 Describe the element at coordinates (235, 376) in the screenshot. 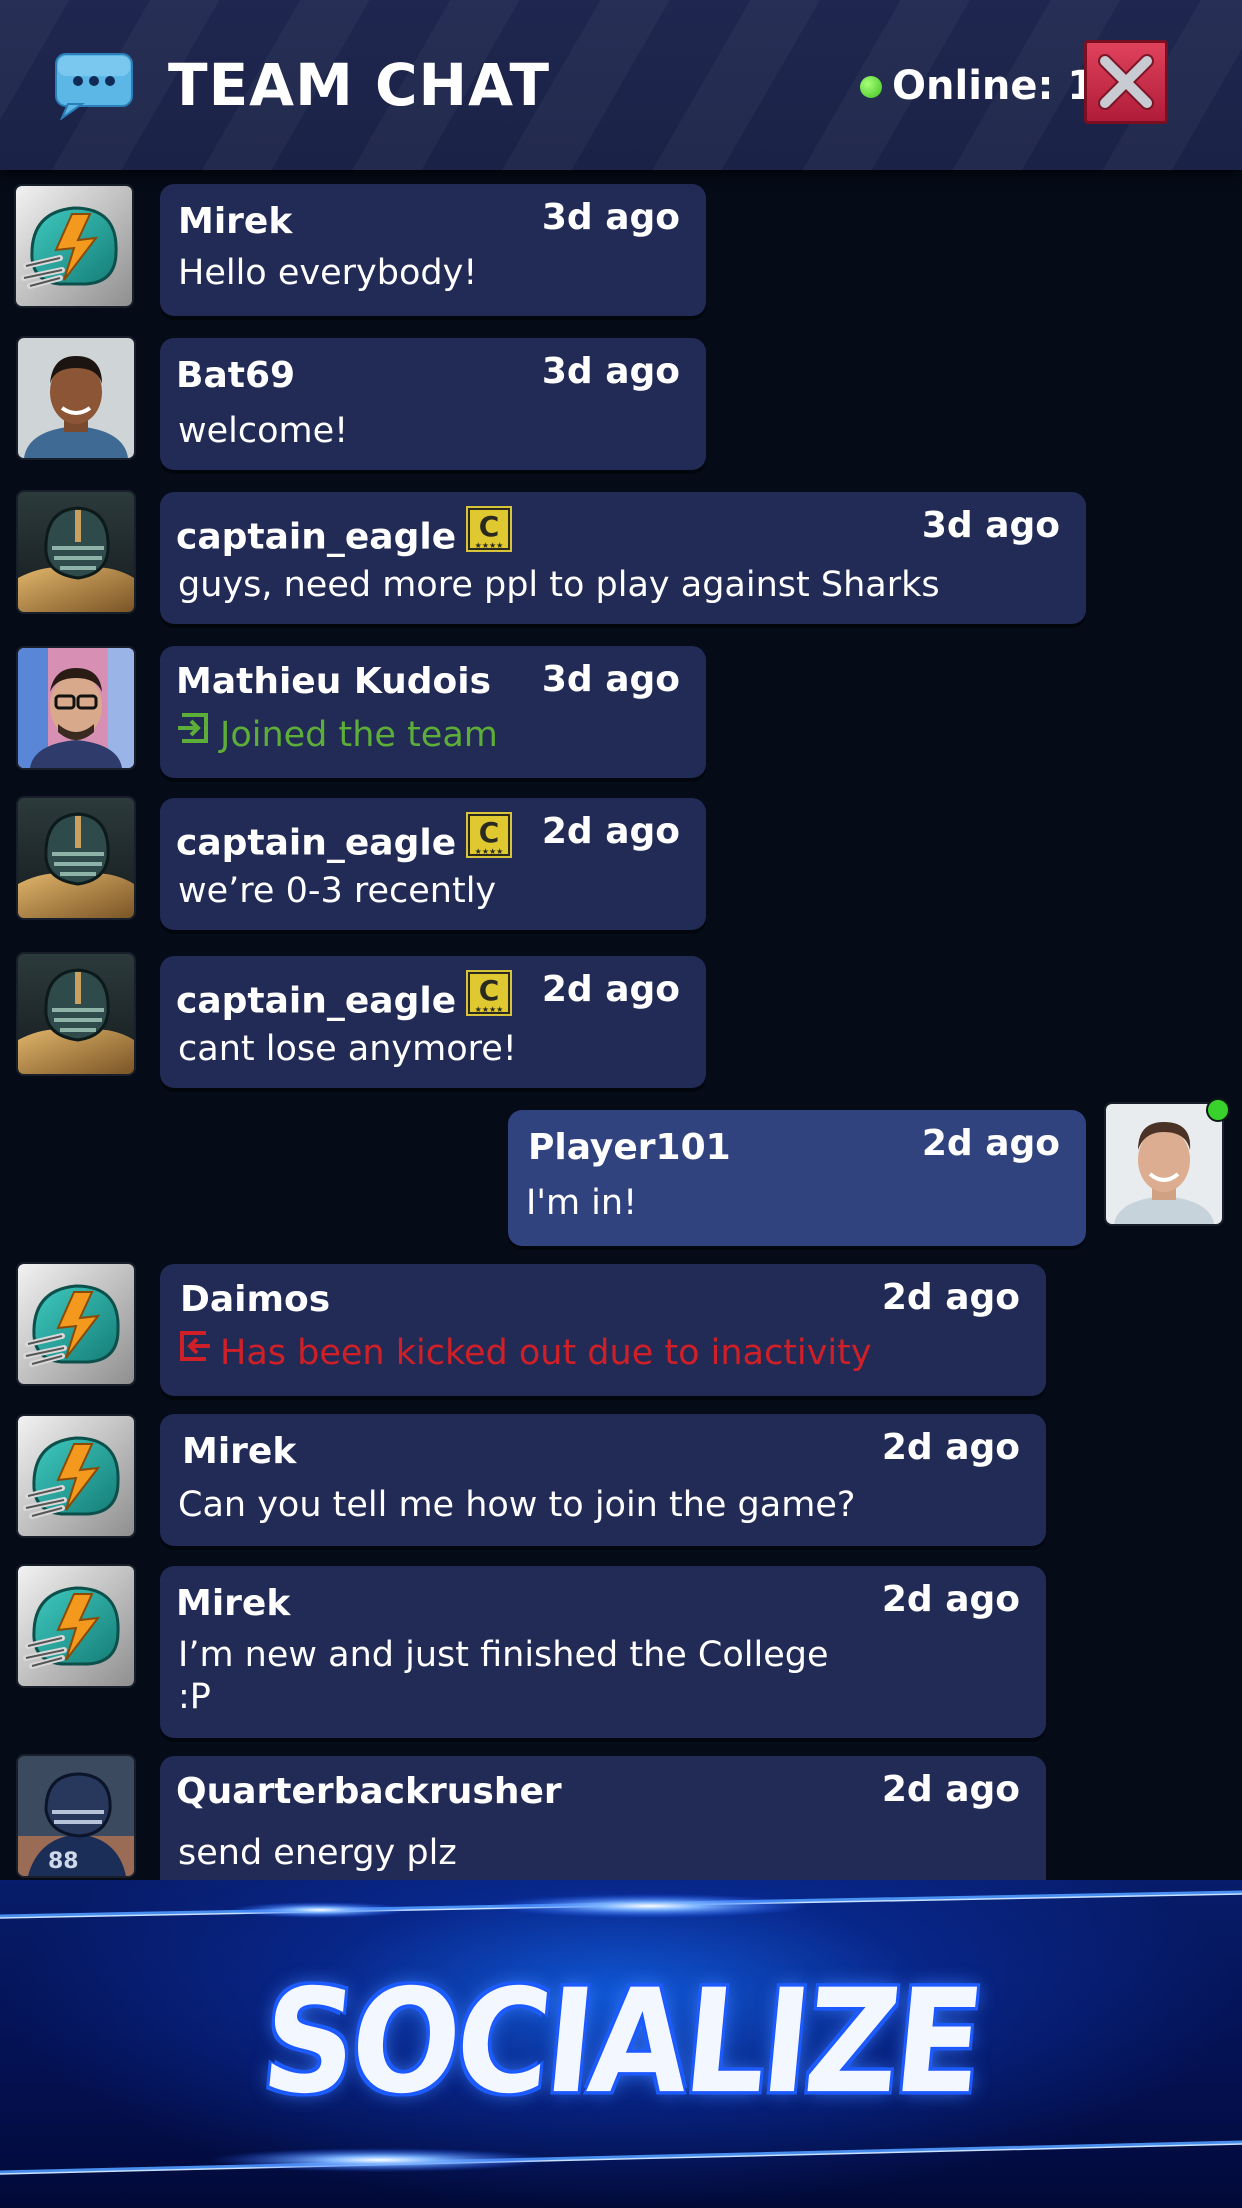

I see `message-username: Bat69` at that location.